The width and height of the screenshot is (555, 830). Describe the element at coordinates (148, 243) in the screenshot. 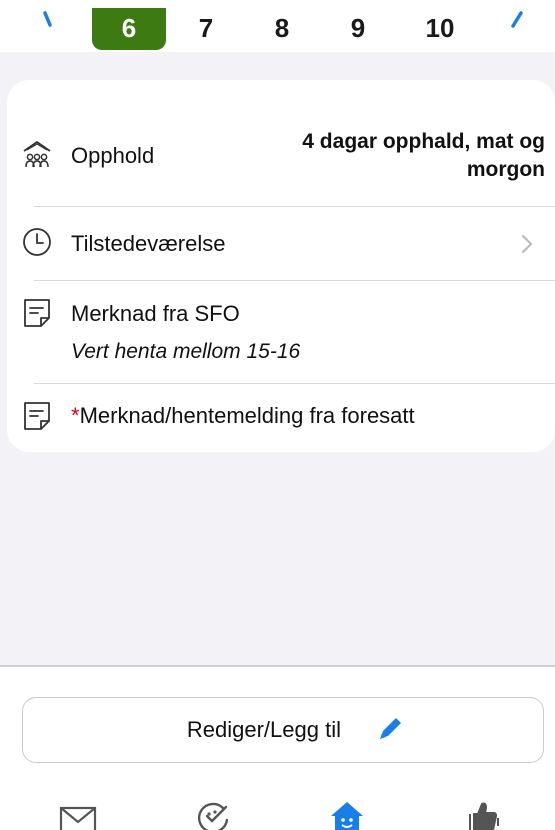

I see `attendance-label: Tilstedeværelse` at that location.